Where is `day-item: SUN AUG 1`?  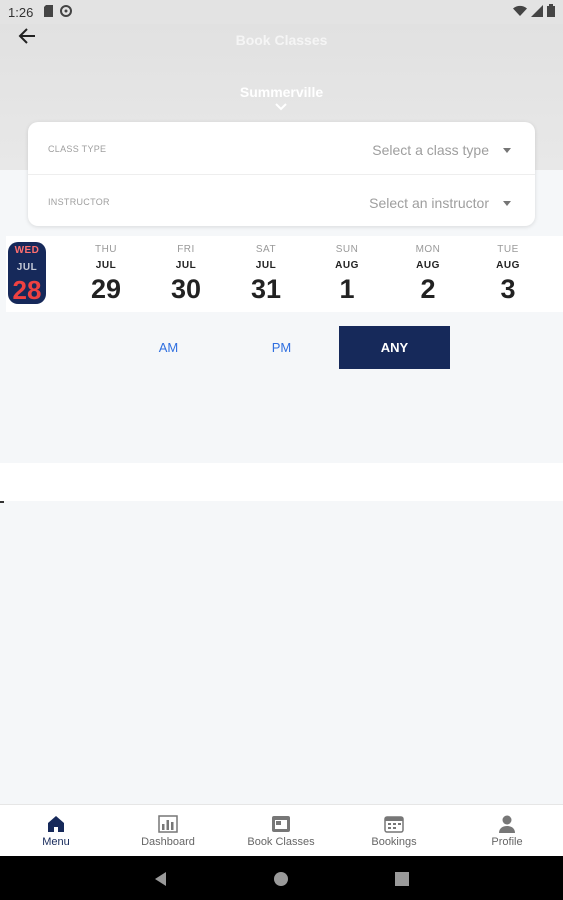 day-item: SUN AUG 1 is located at coordinates (347, 274).